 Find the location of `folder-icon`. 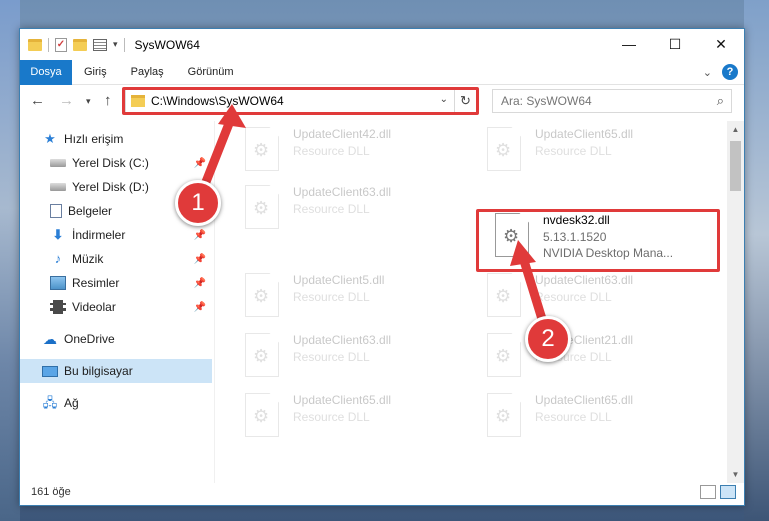

folder-icon is located at coordinates (35, 44).